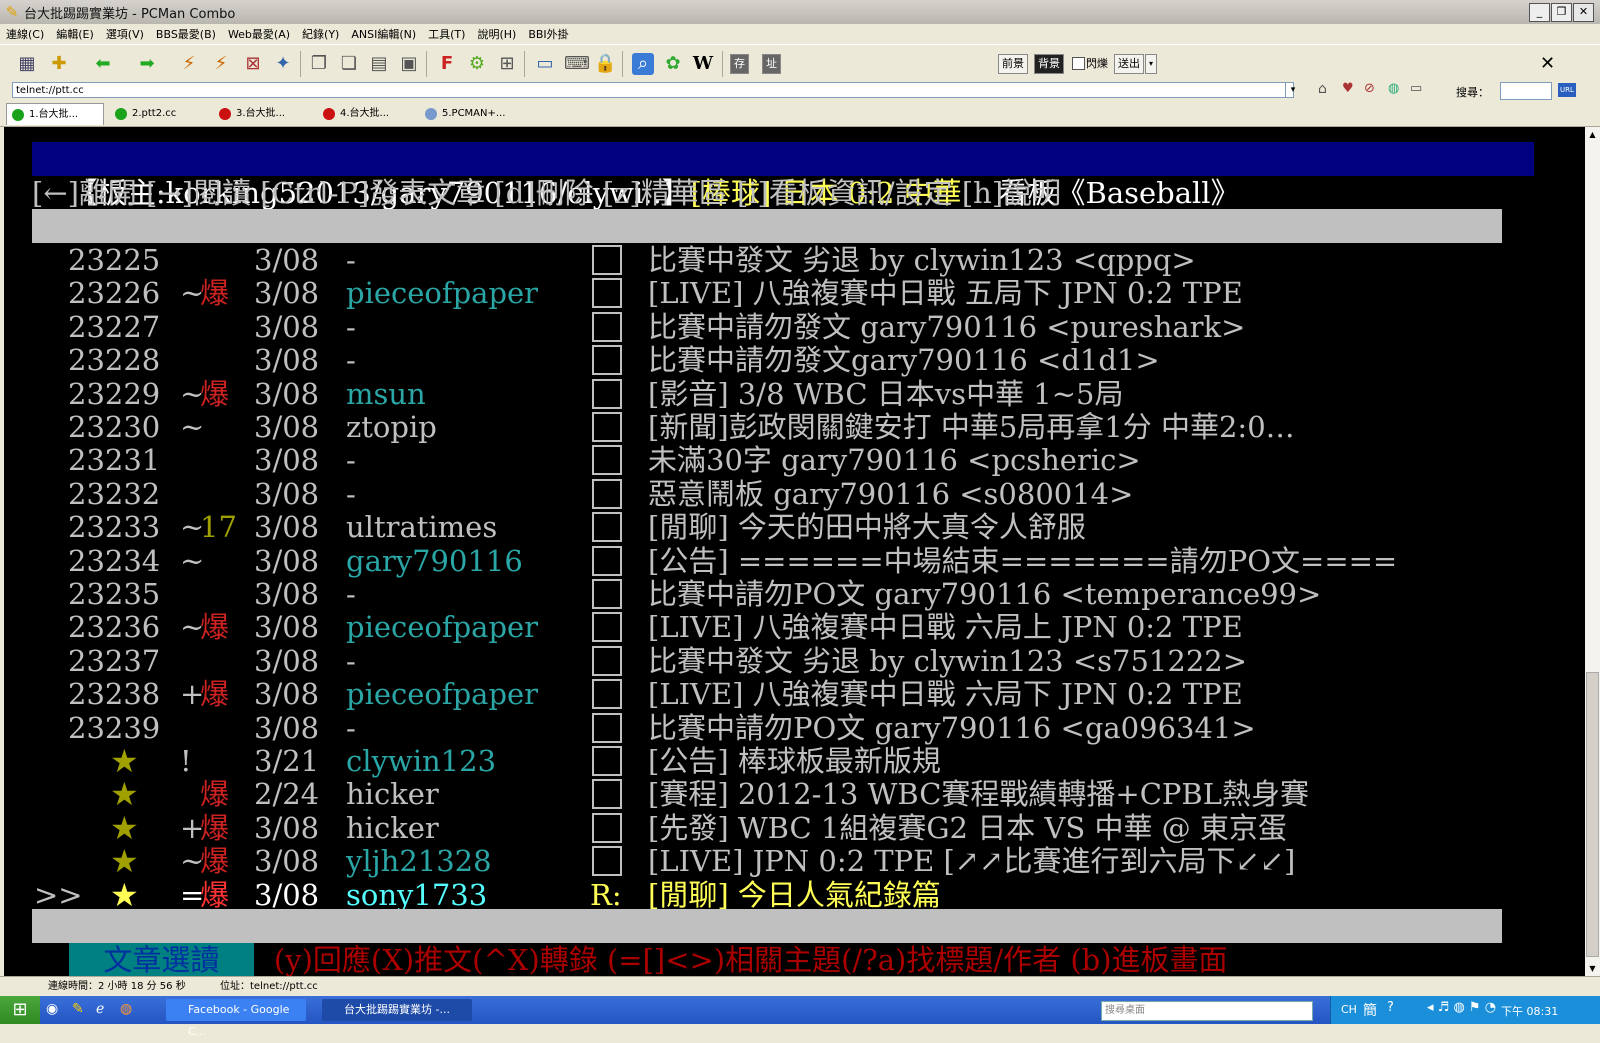 This screenshot has height=1043, width=1600. What do you see at coordinates (189, 64) in the screenshot?
I see `disconnect-icon: ⚡` at bounding box center [189, 64].